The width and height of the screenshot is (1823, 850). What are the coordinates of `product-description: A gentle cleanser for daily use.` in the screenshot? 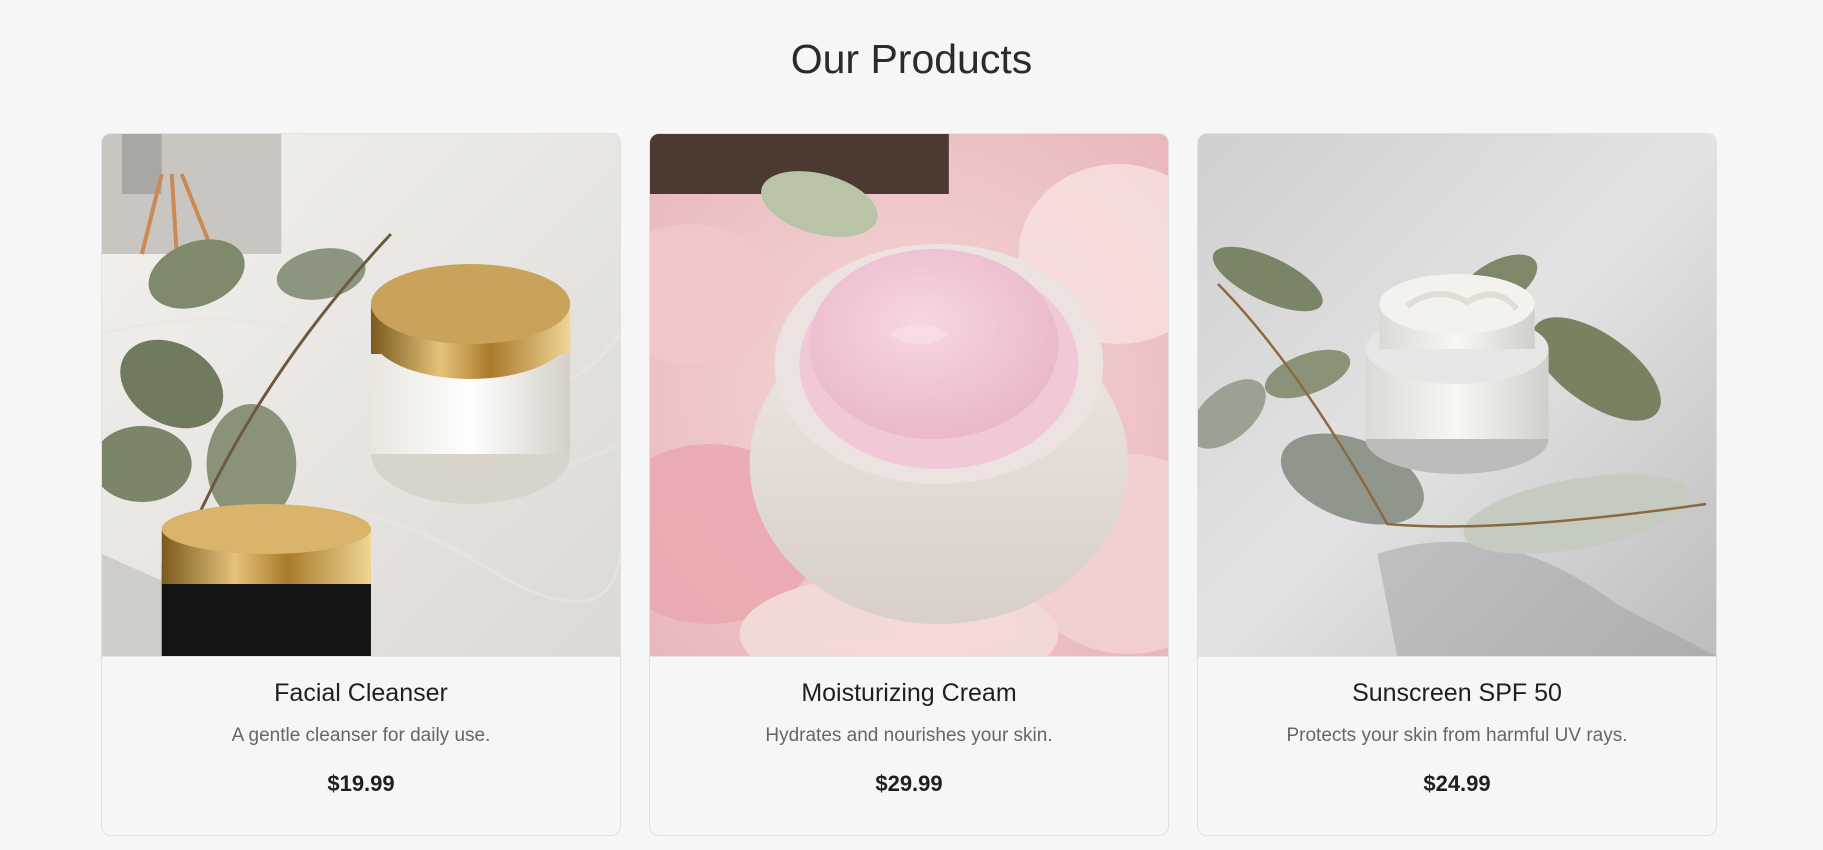 It's located at (361, 735).